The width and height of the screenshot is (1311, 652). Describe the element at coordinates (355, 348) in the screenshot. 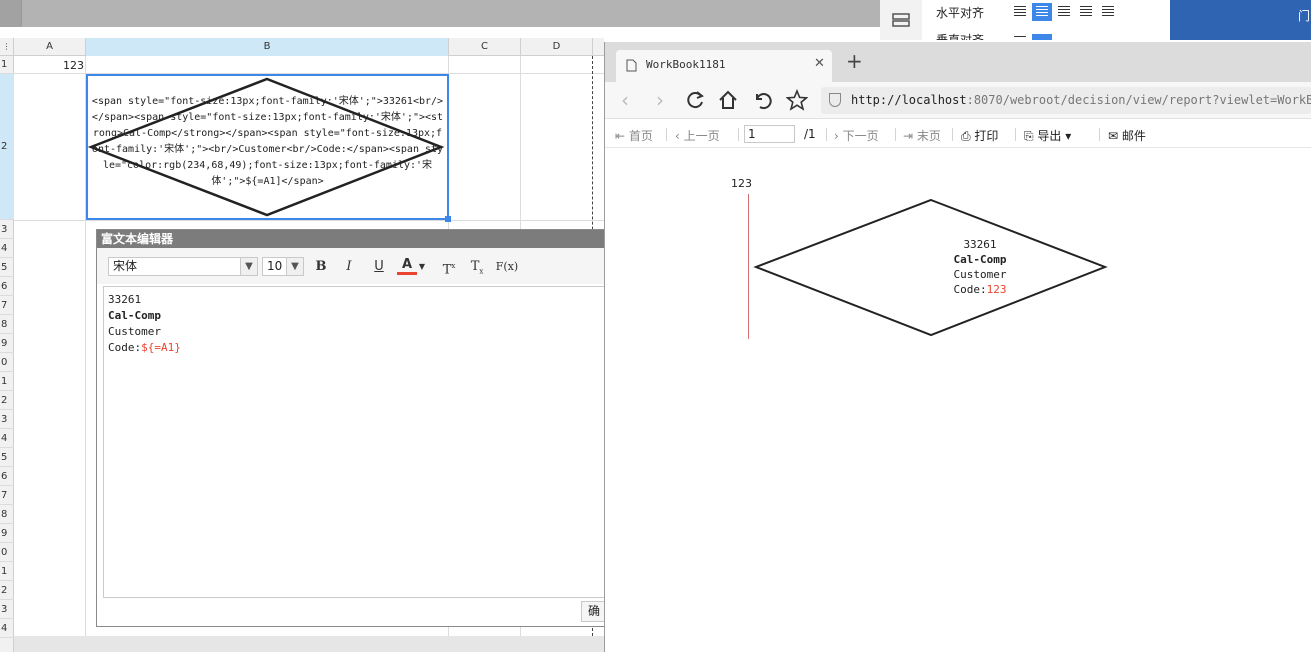

I see `content-line: Code:${=A1}` at that location.